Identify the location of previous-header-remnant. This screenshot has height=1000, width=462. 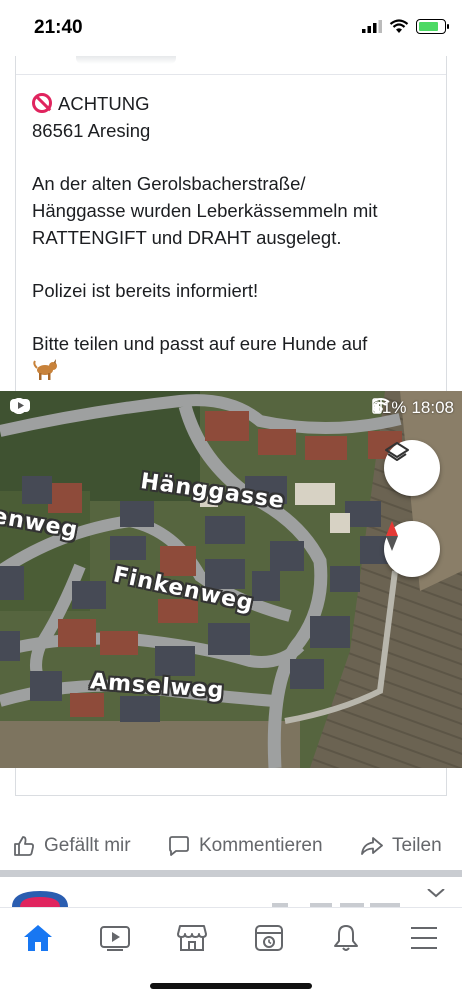
(126, 60).